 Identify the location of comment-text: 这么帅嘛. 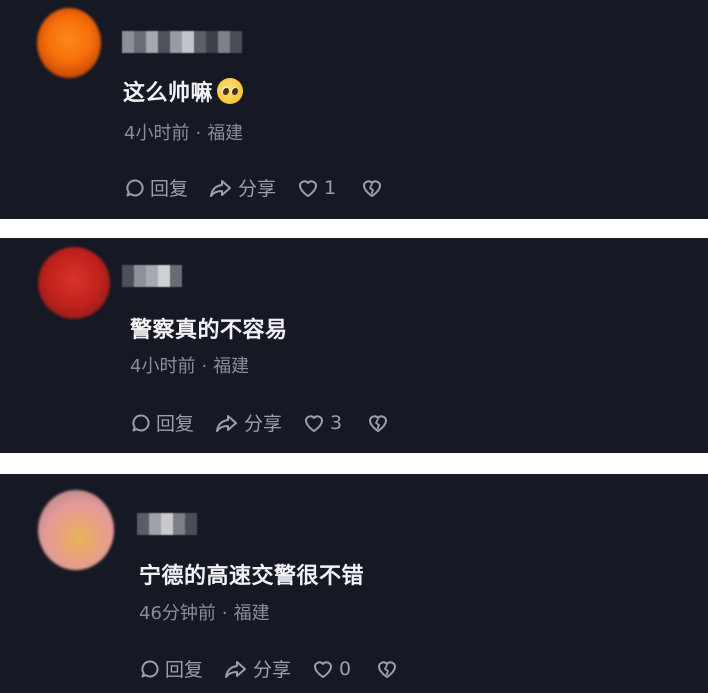
(183, 91).